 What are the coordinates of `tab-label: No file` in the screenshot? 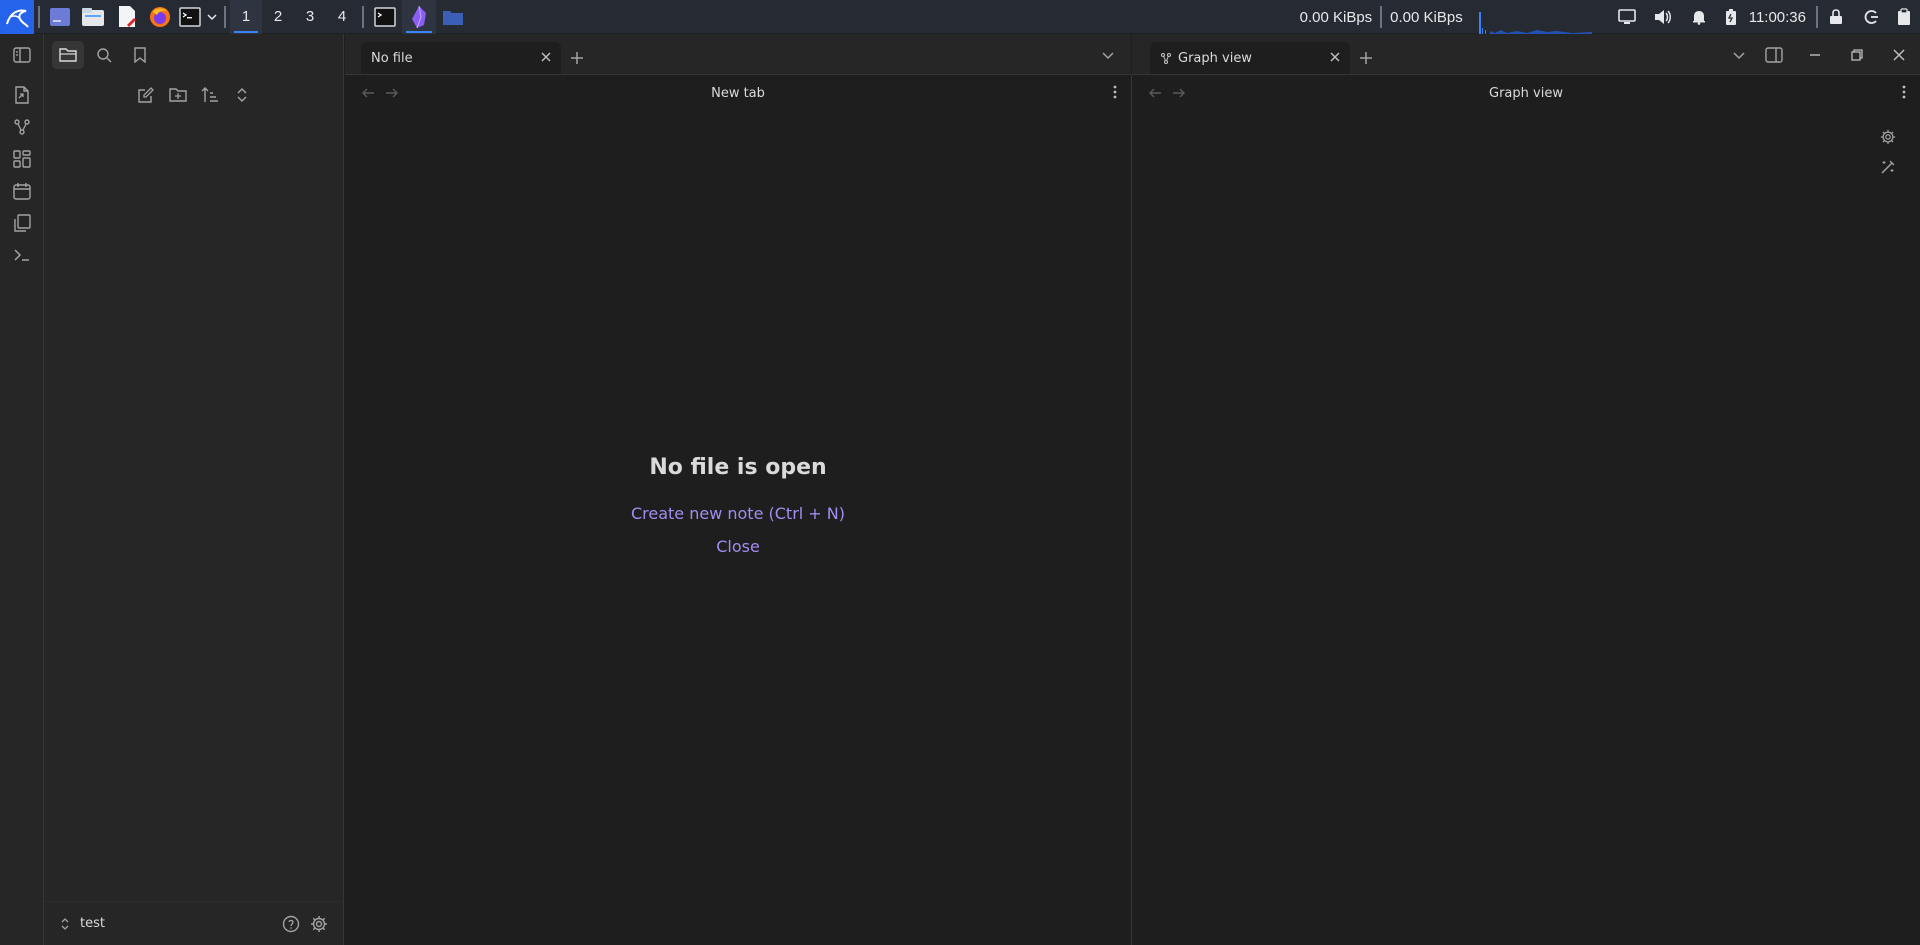 It's located at (392, 58).